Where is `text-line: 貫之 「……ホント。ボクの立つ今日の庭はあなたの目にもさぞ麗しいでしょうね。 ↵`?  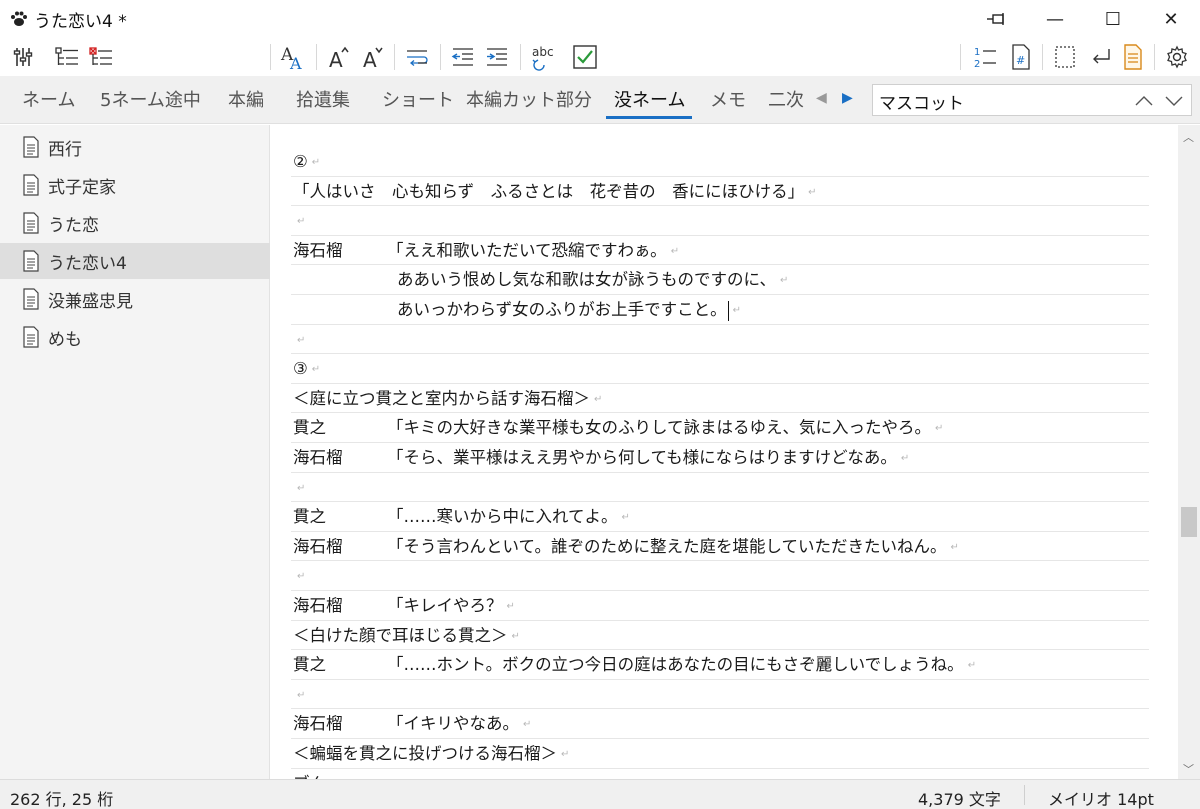 text-line: 貫之 「……ホント。ボクの立つ今日の庭はあなたの目にもさぞ麗しいでしょうね。 ↵ is located at coordinates (720, 665).